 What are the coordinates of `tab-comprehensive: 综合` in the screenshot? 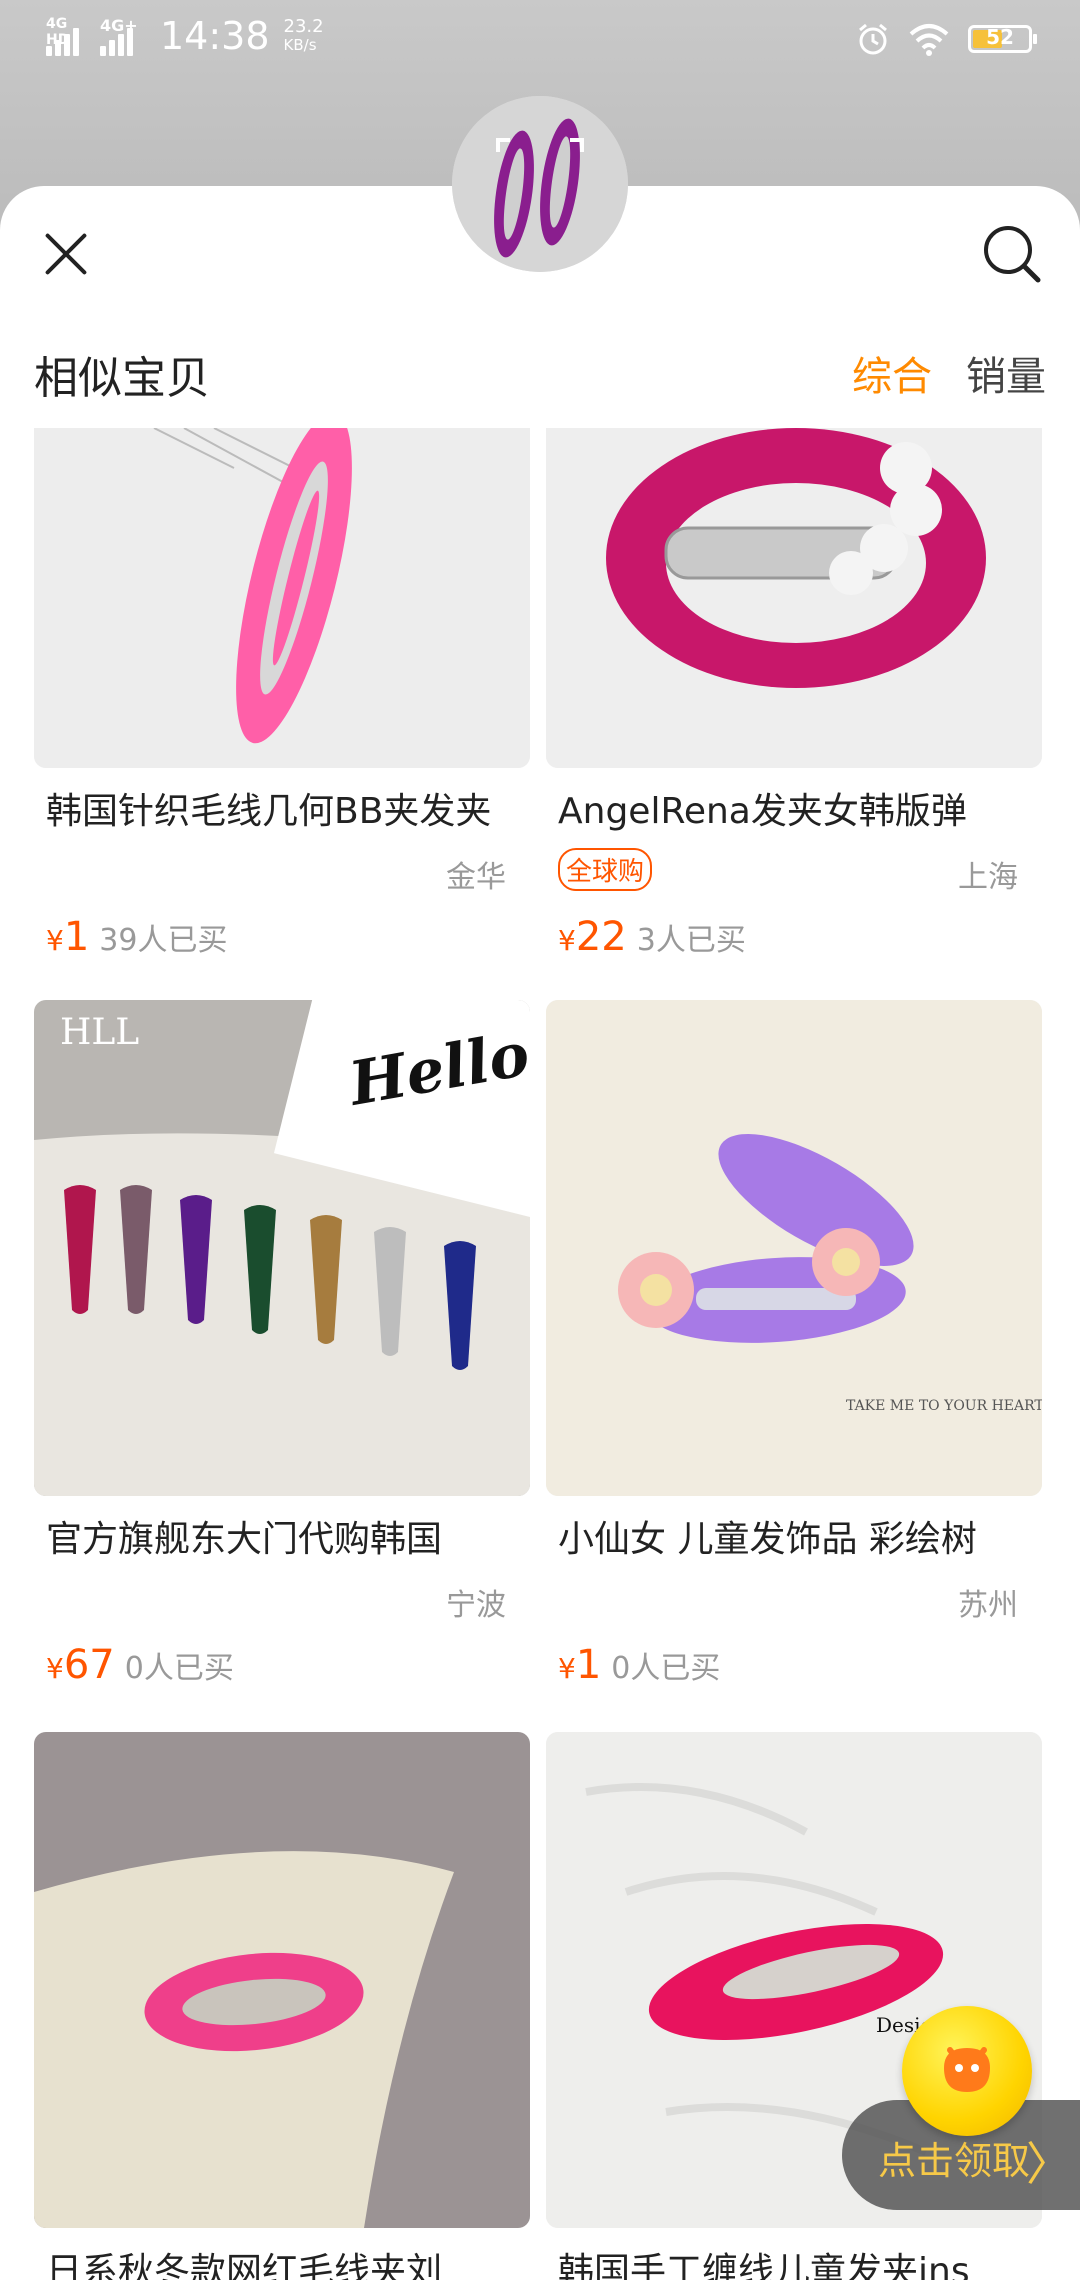 It's located at (892, 373).